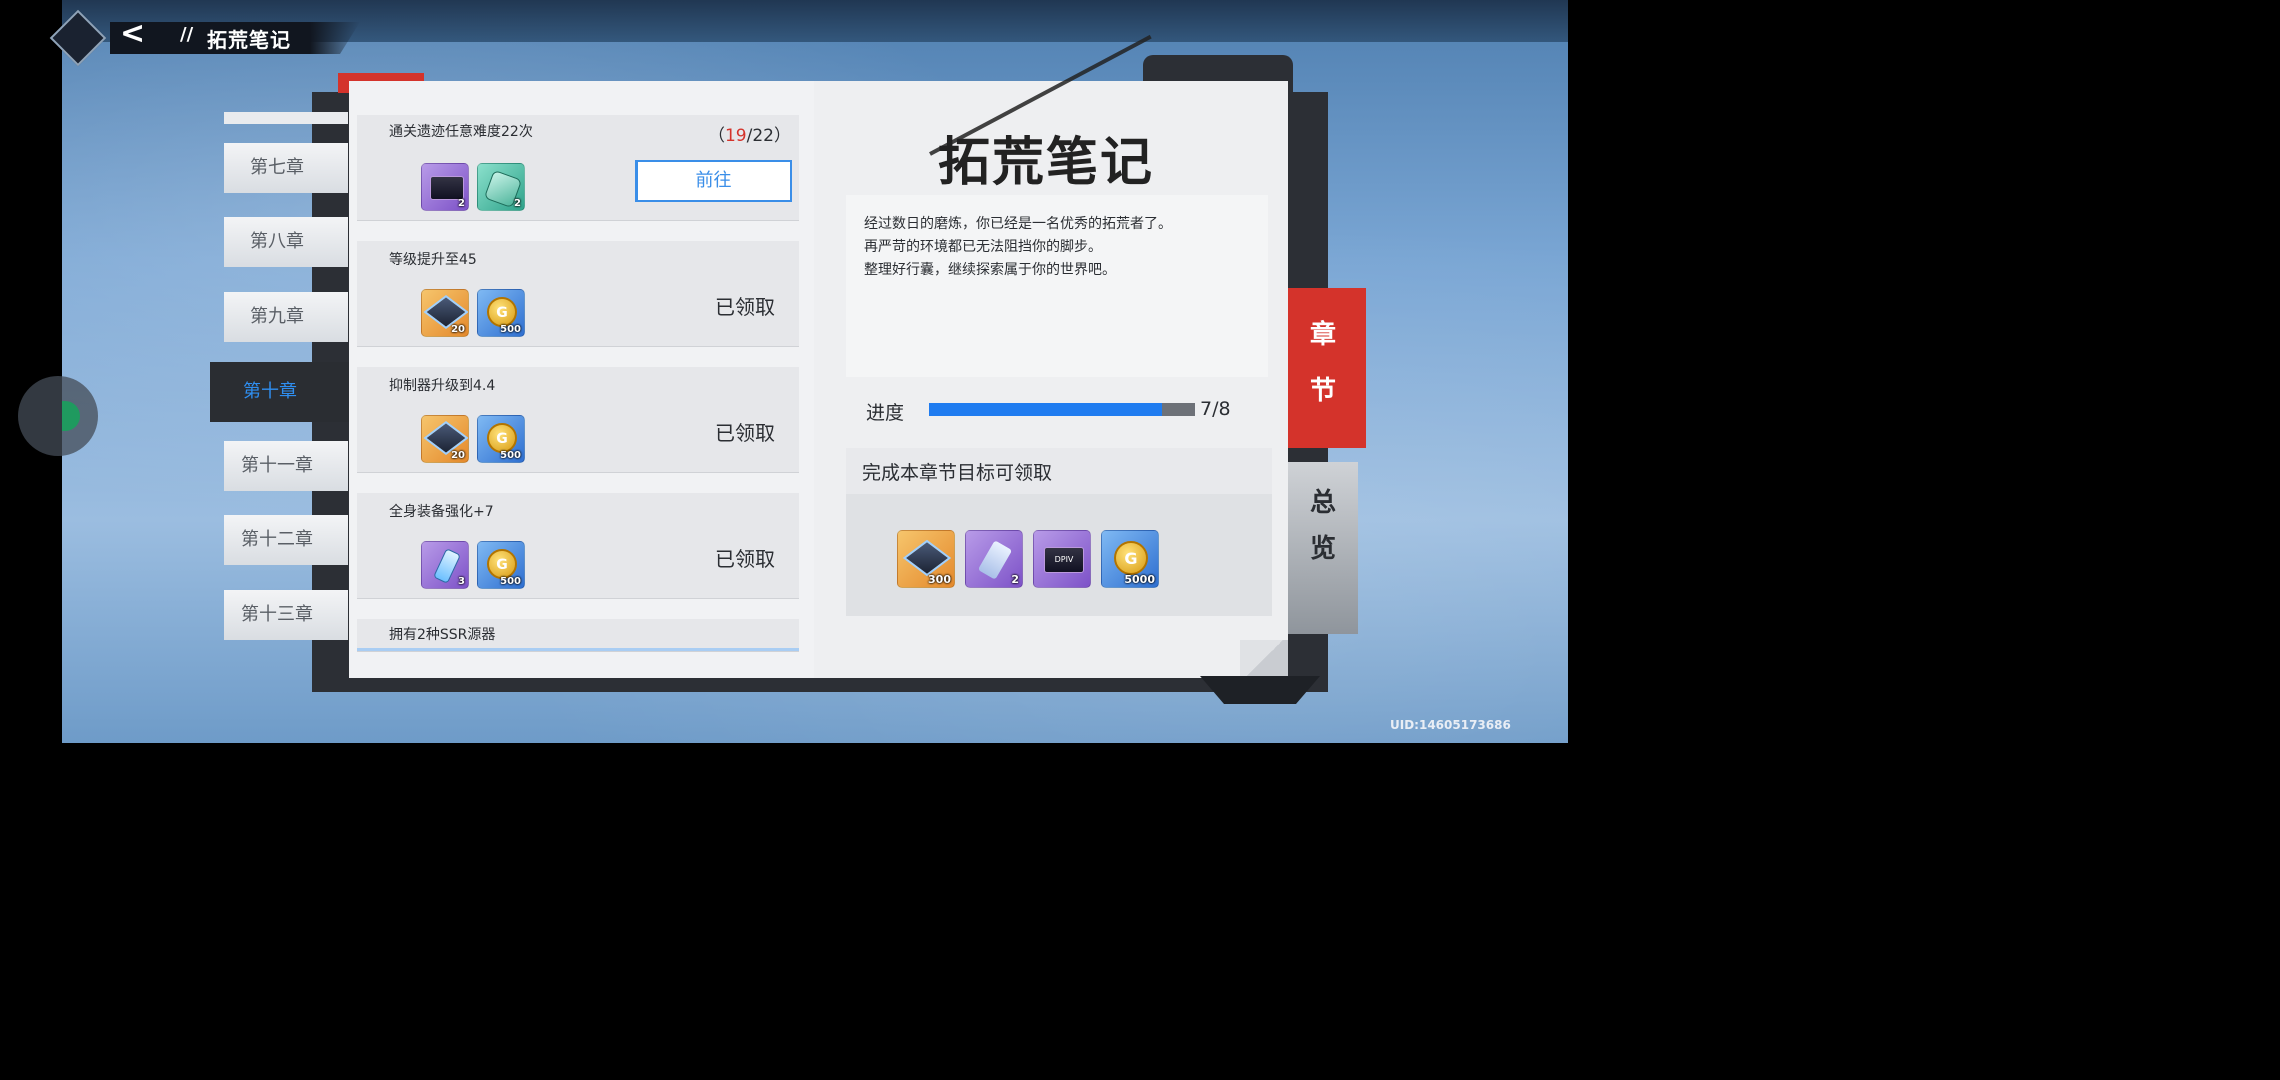 This screenshot has width=2280, height=1080. I want to click on uid-label: UID:14605173686, so click(1450, 725).